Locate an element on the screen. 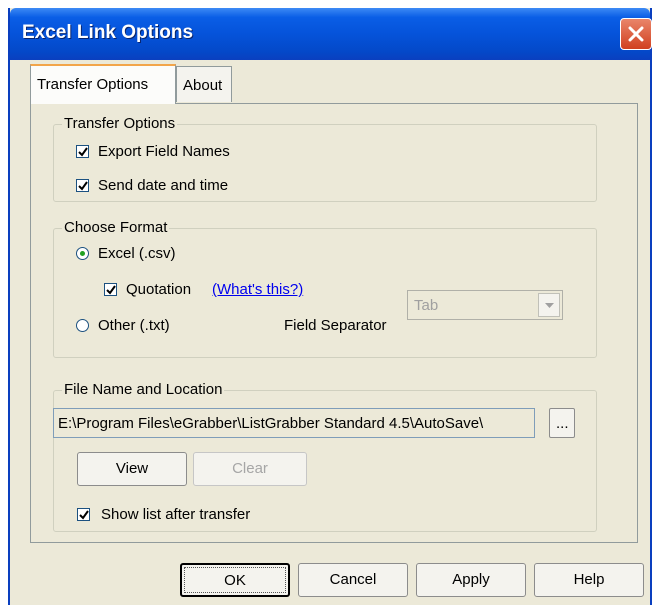 The image size is (652, 605). title-bar: Excel Link Options is located at coordinates (331, 34).